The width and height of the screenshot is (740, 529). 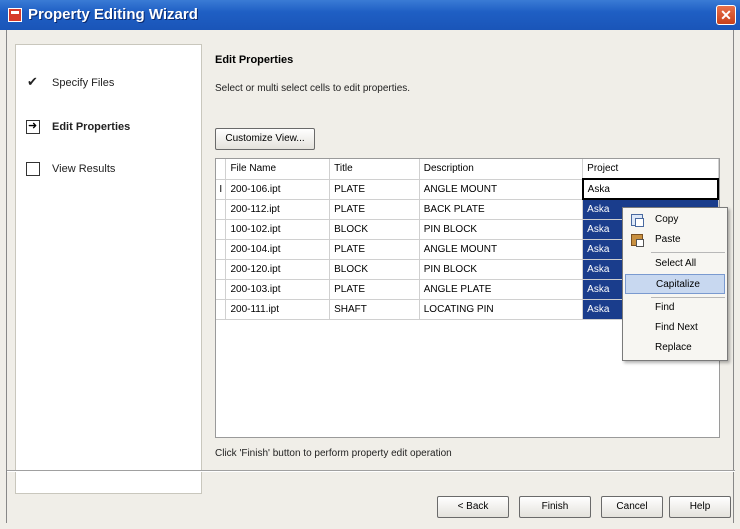 I want to click on page-heading: Edit Properties, so click(x=254, y=60).